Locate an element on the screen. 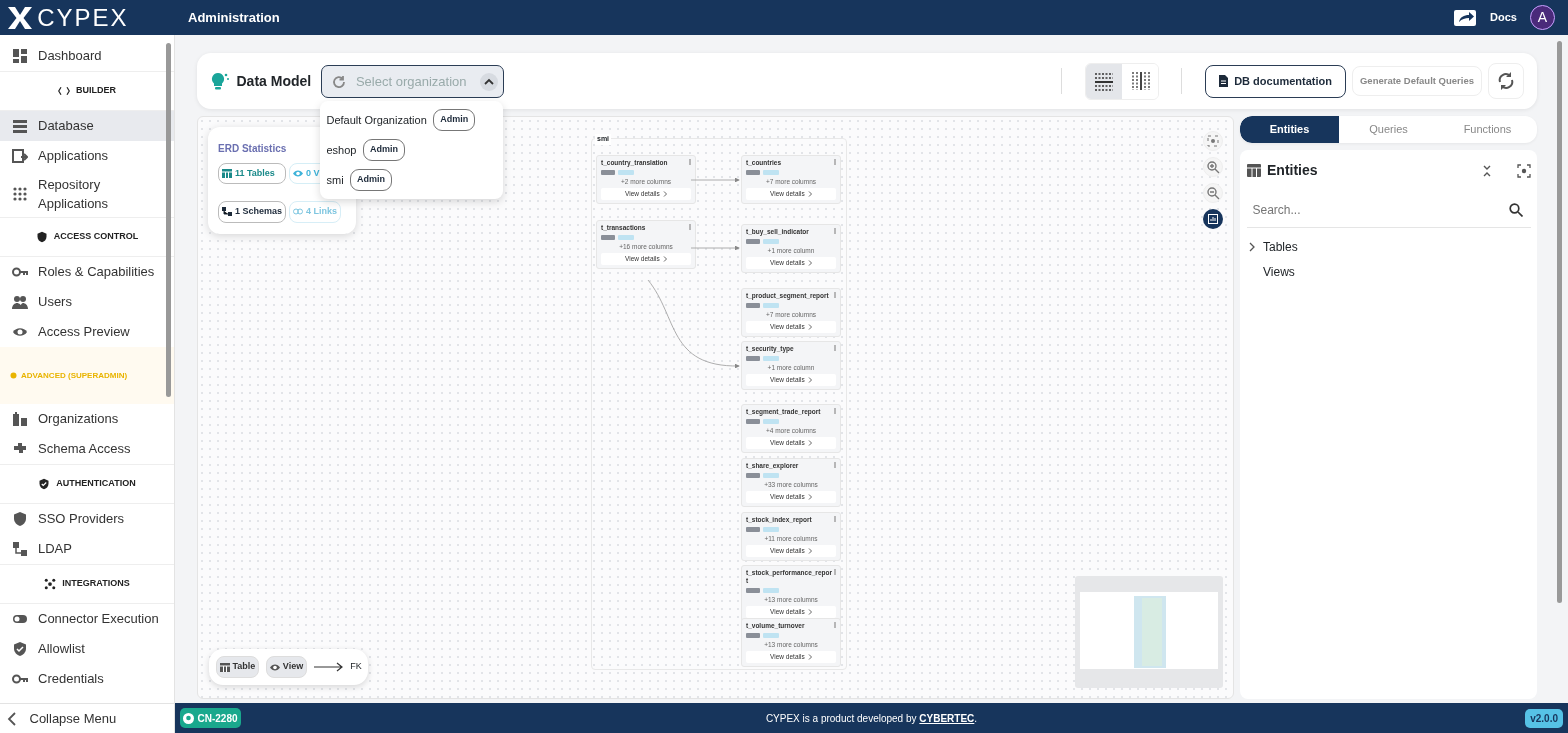 The height and width of the screenshot is (733, 1568). horizontal-layout-button is located at coordinates (1103, 81).